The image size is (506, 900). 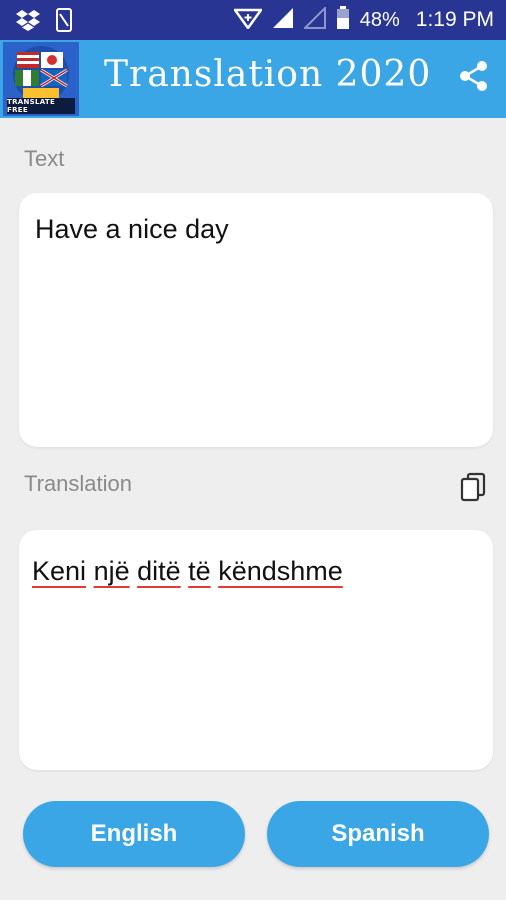 I want to click on app-logo: TRANSLATE FREE, so click(x=41, y=79).